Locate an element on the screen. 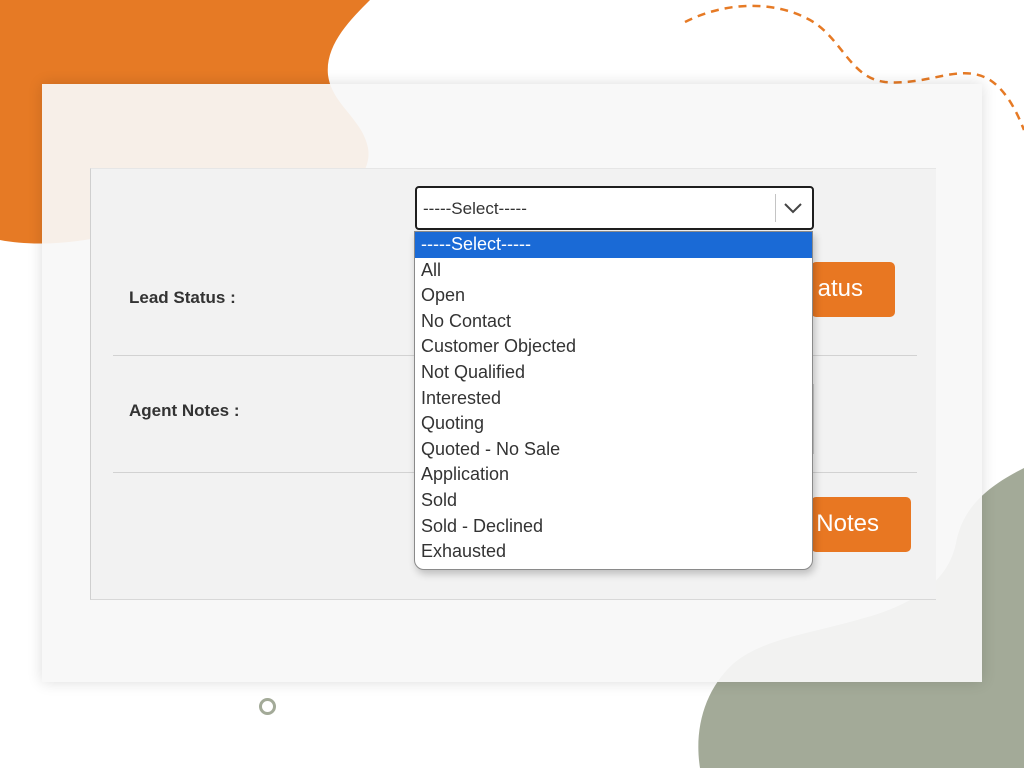  dropdown-option-no-contact: No Contact is located at coordinates (613, 322).